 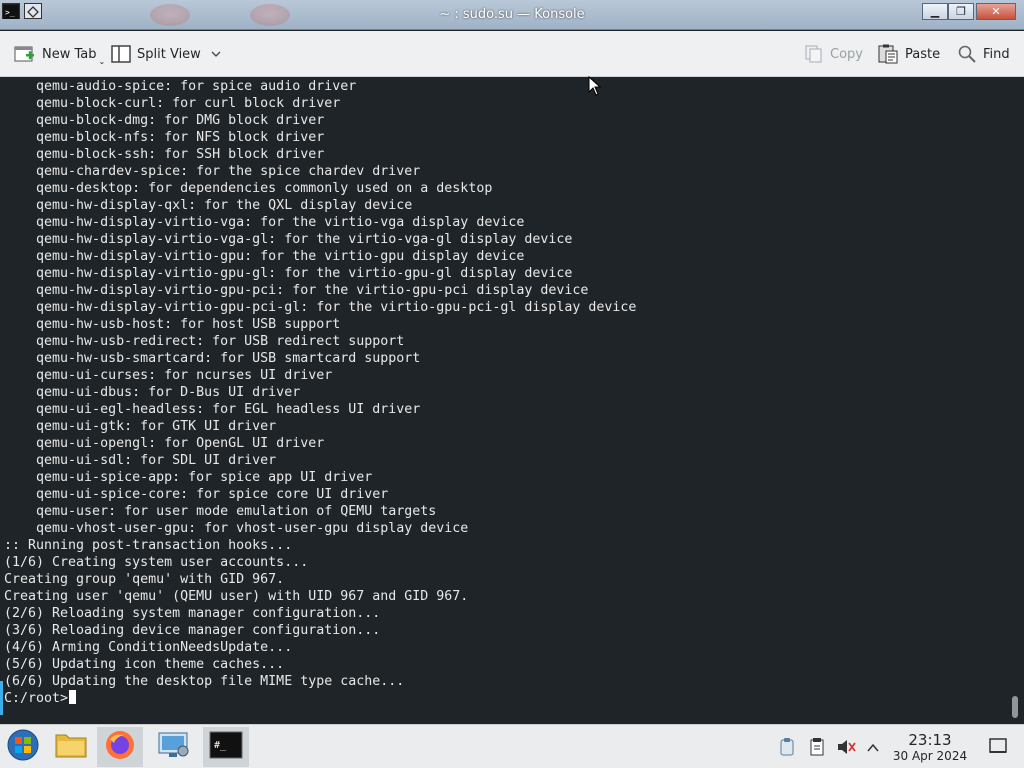 What do you see at coordinates (923, 54) in the screenshot?
I see `paste-label: Paste` at bounding box center [923, 54].